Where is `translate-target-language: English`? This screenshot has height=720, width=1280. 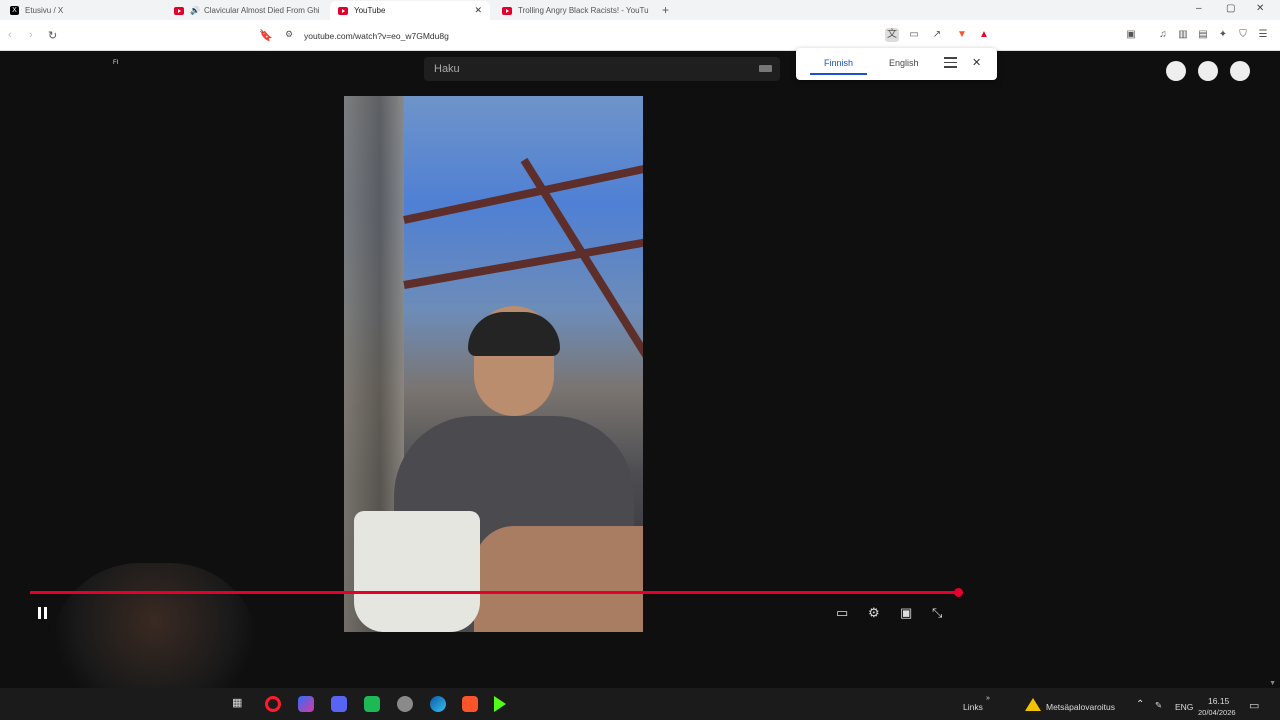 translate-target-language: English is located at coordinates (904, 63).